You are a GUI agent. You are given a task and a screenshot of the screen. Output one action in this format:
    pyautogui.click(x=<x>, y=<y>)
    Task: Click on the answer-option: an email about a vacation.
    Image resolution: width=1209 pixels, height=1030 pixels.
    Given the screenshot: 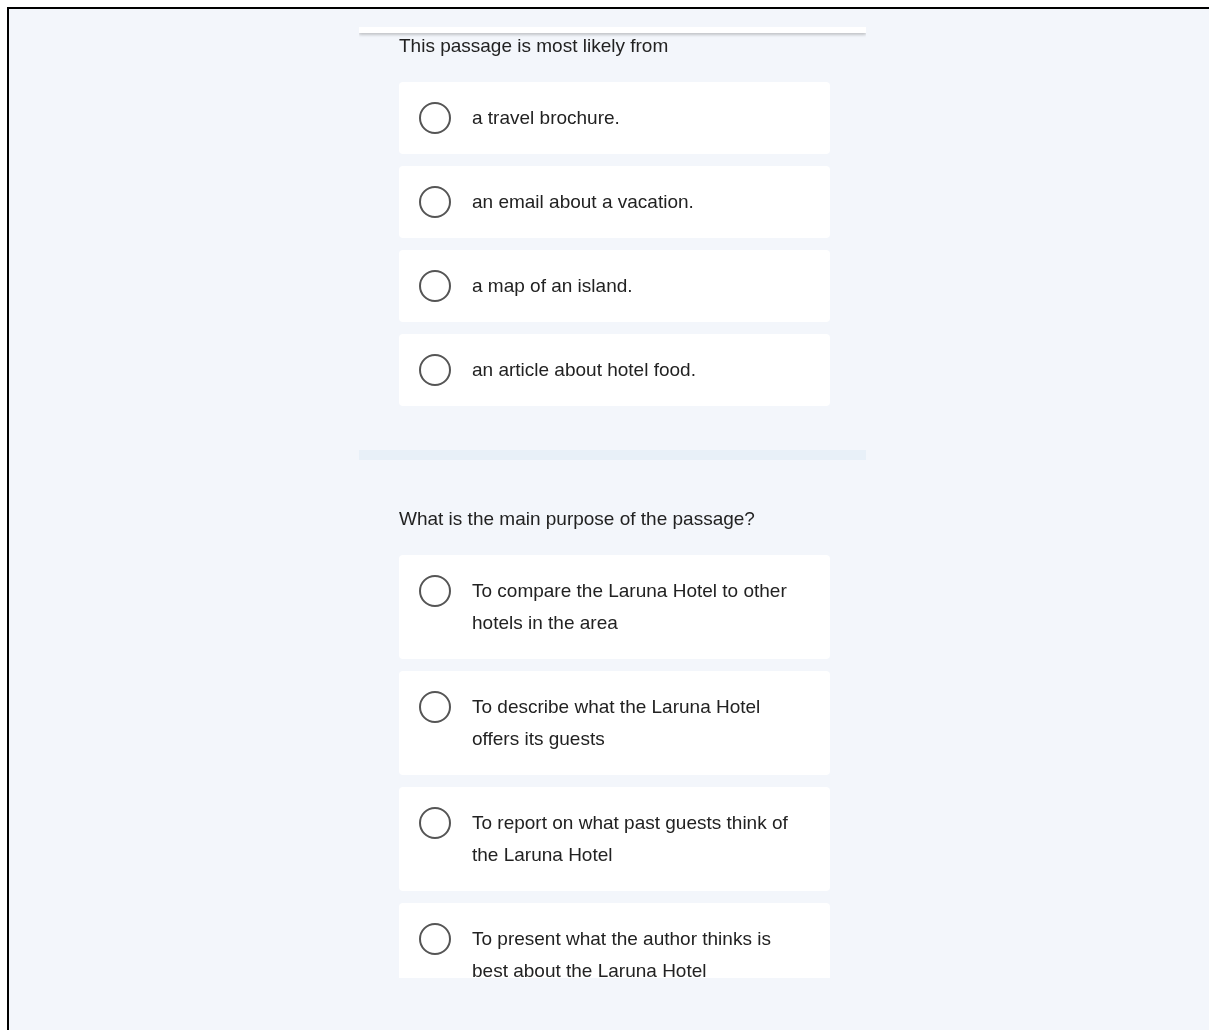 What is the action you would take?
    pyautogui.click(x=614, y=202)
    